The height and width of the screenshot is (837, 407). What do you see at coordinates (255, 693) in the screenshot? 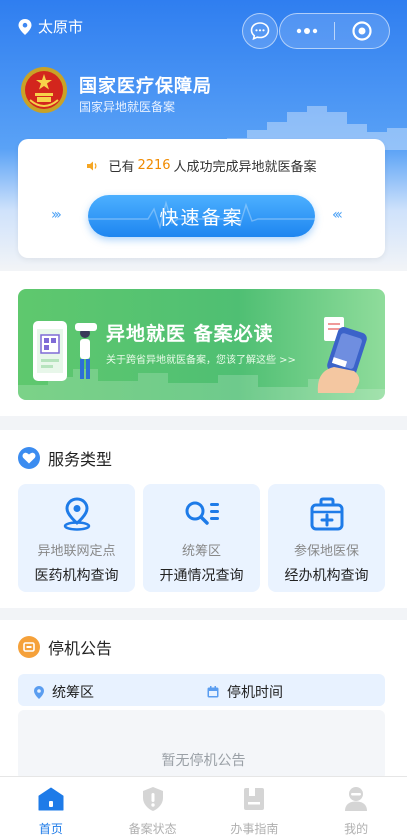
I see `column-time-label: 停机时间` at bounding box center [255, 693].